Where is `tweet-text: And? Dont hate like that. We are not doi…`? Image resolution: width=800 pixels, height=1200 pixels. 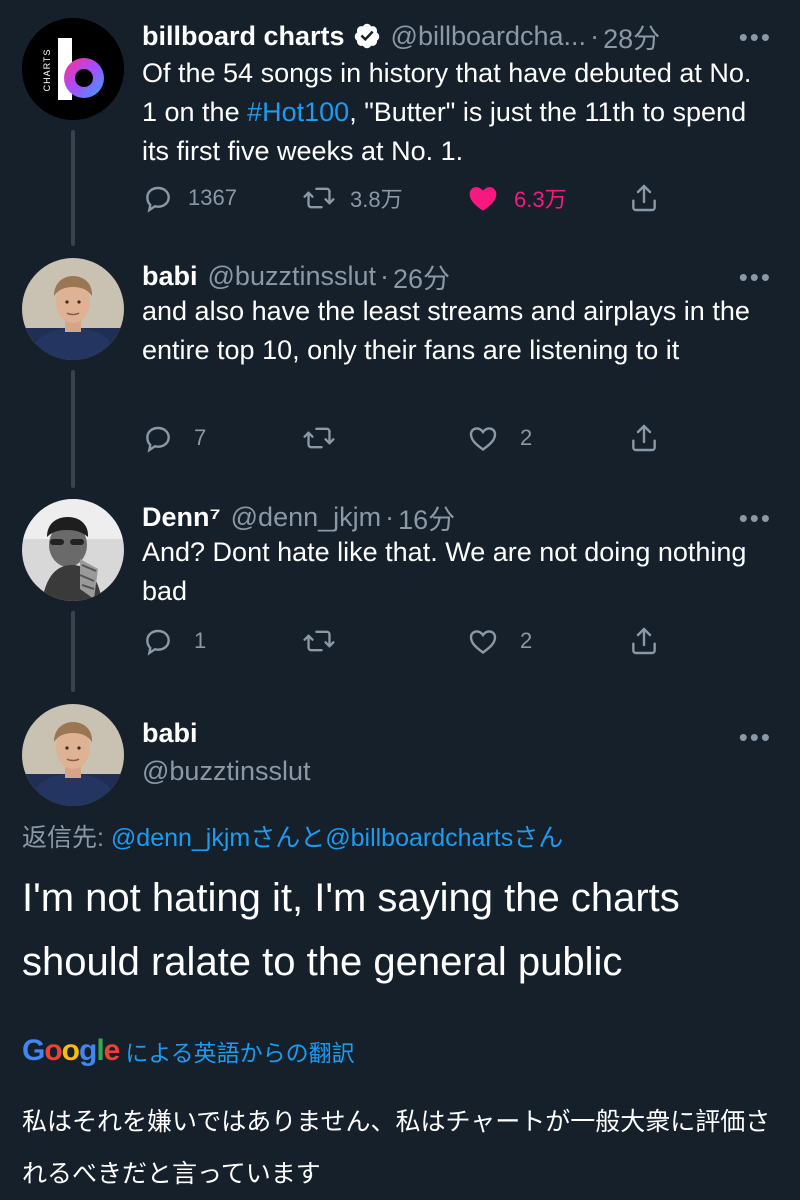 tweet-text: And? Dont hate like that. We are not doi… is located at coordinates (444, 571).